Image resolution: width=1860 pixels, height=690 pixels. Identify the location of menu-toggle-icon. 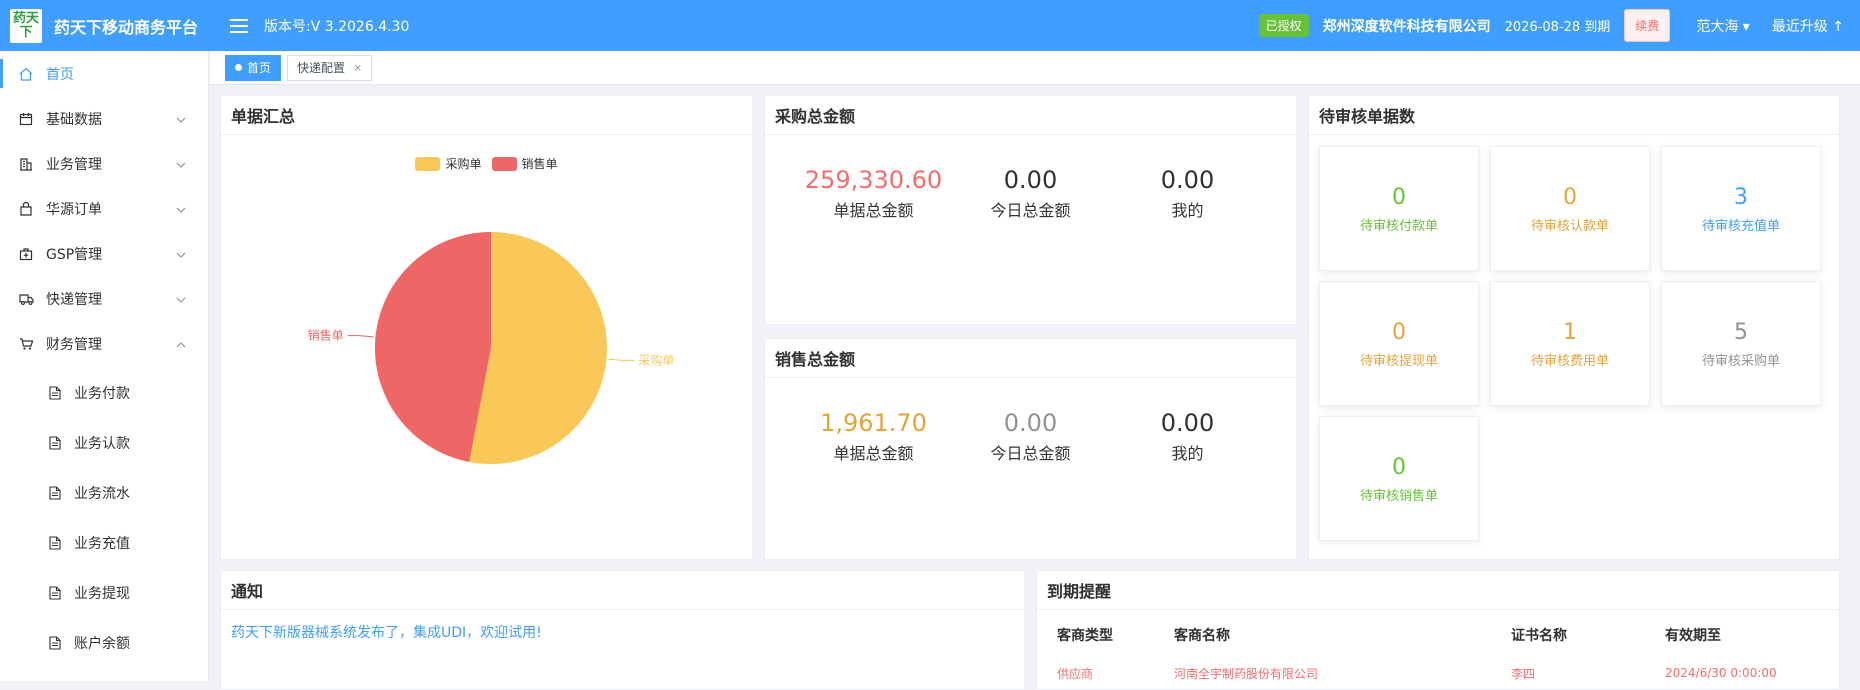
(239, 25).